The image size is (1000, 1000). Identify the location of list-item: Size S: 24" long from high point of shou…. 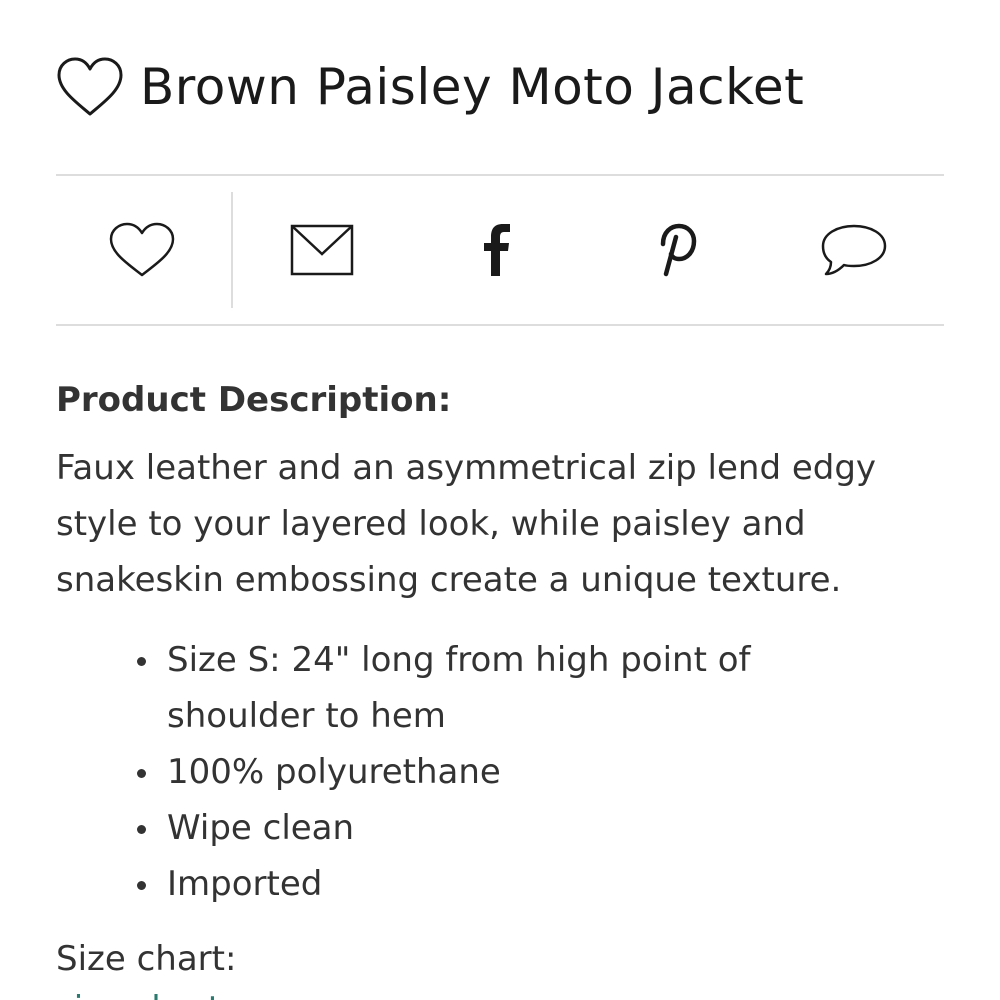
(540, 688).